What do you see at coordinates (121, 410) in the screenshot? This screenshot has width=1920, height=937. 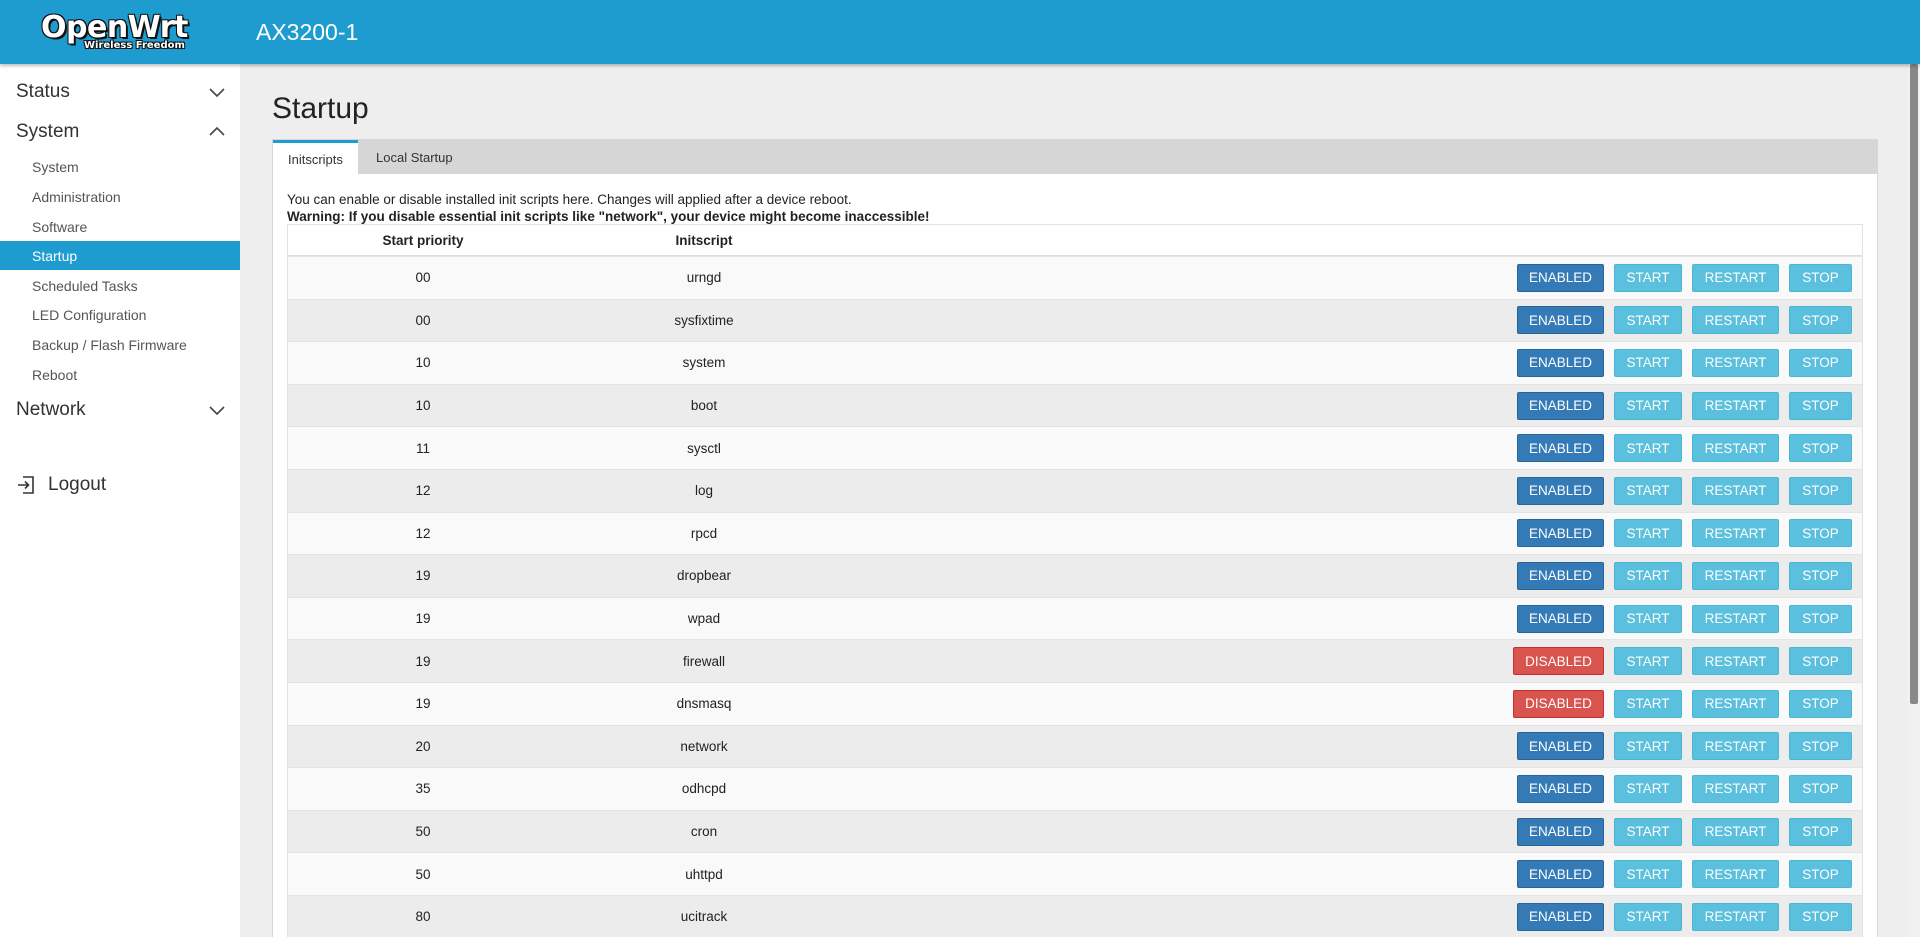 I see `menu-network: Network` at bounding box center [121, 410].